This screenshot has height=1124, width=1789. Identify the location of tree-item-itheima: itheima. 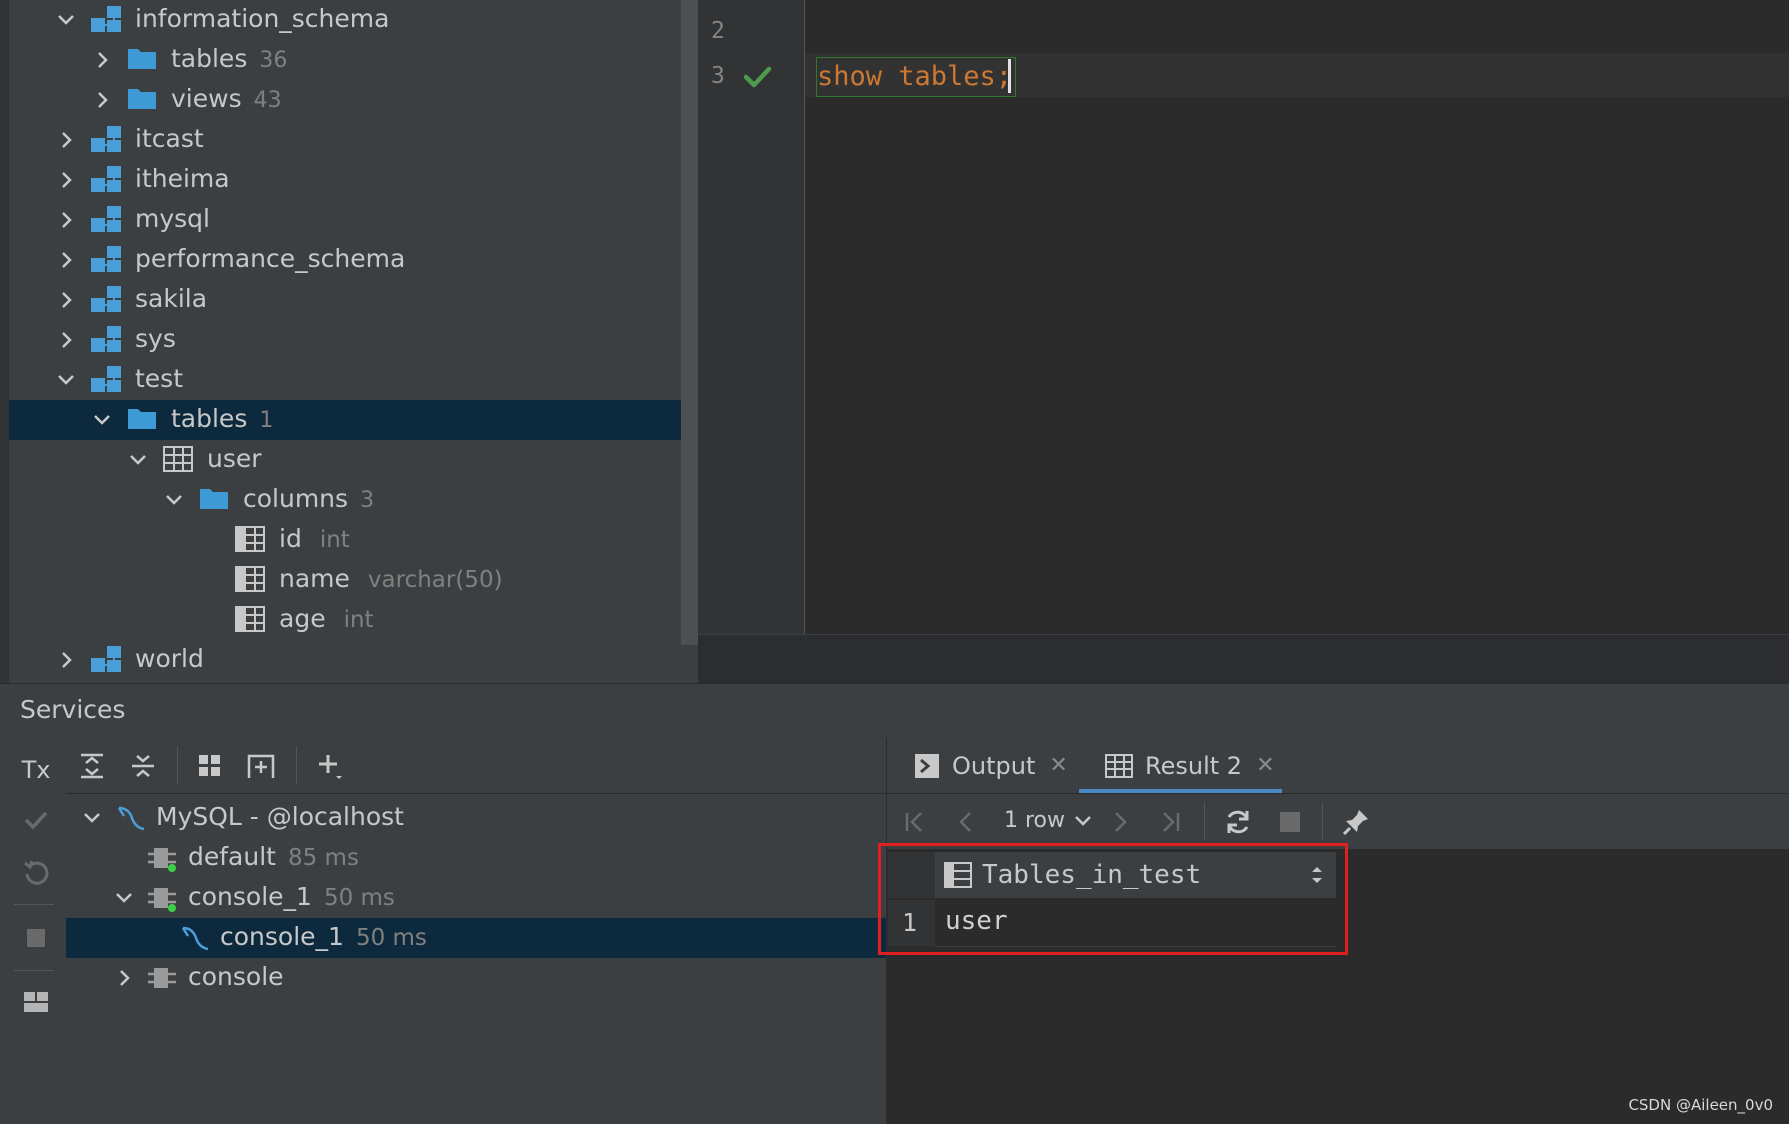
(349, 180).